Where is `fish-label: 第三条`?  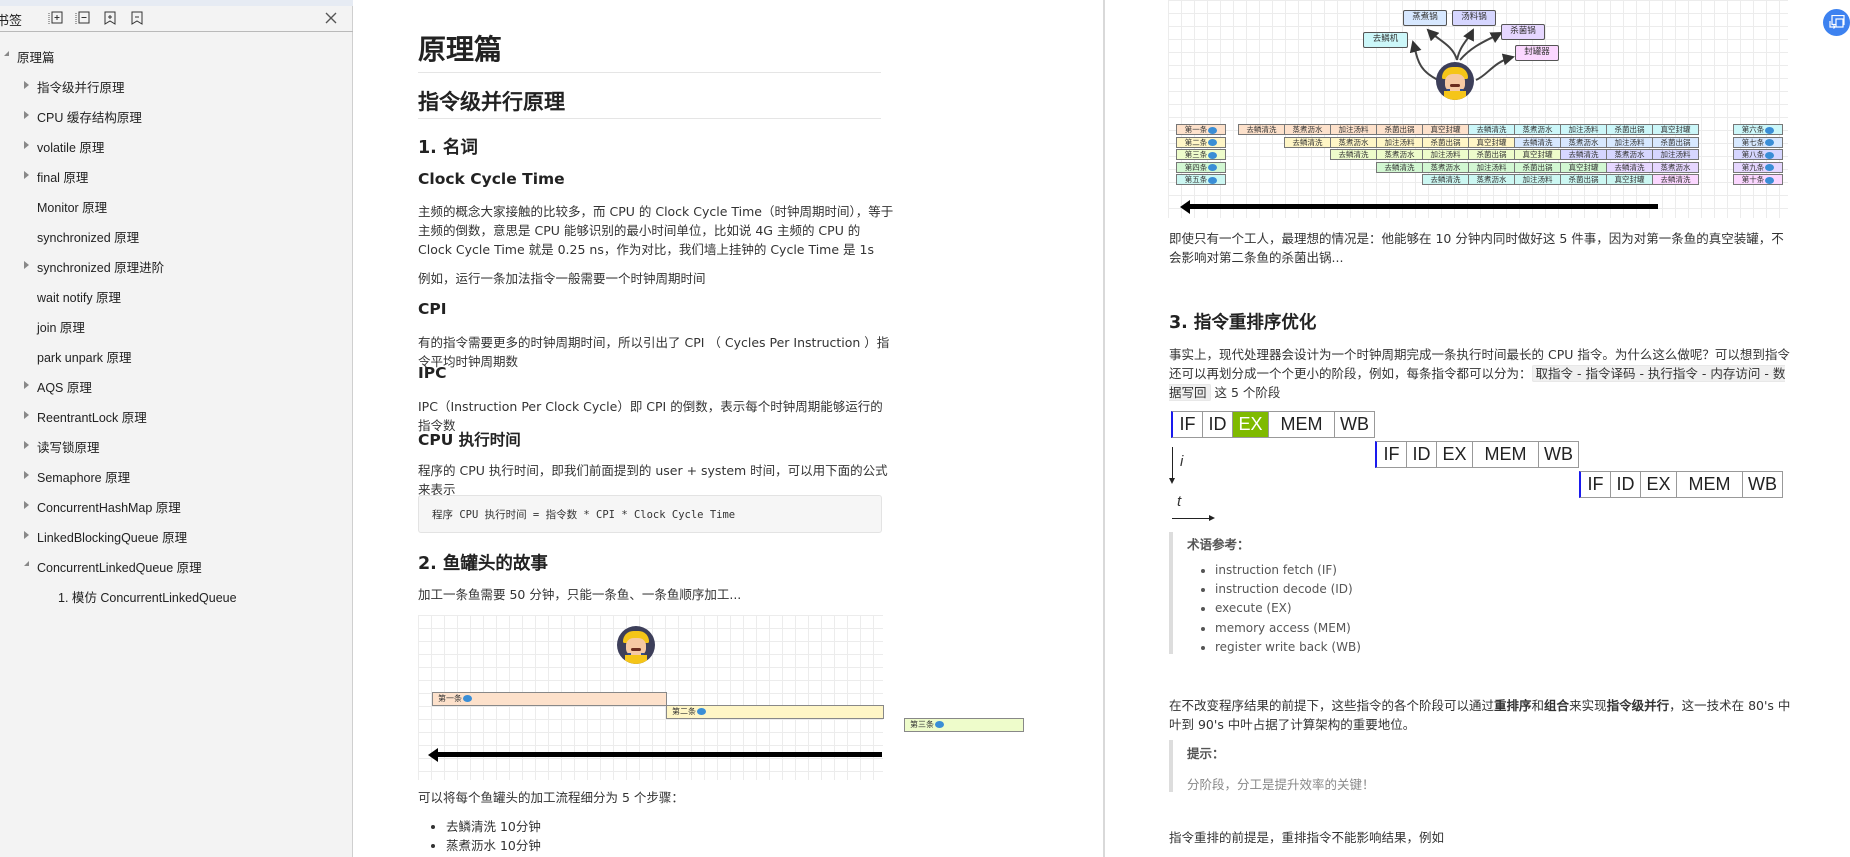
fish-label: 第三条 is located at coordinates (1196, 154).